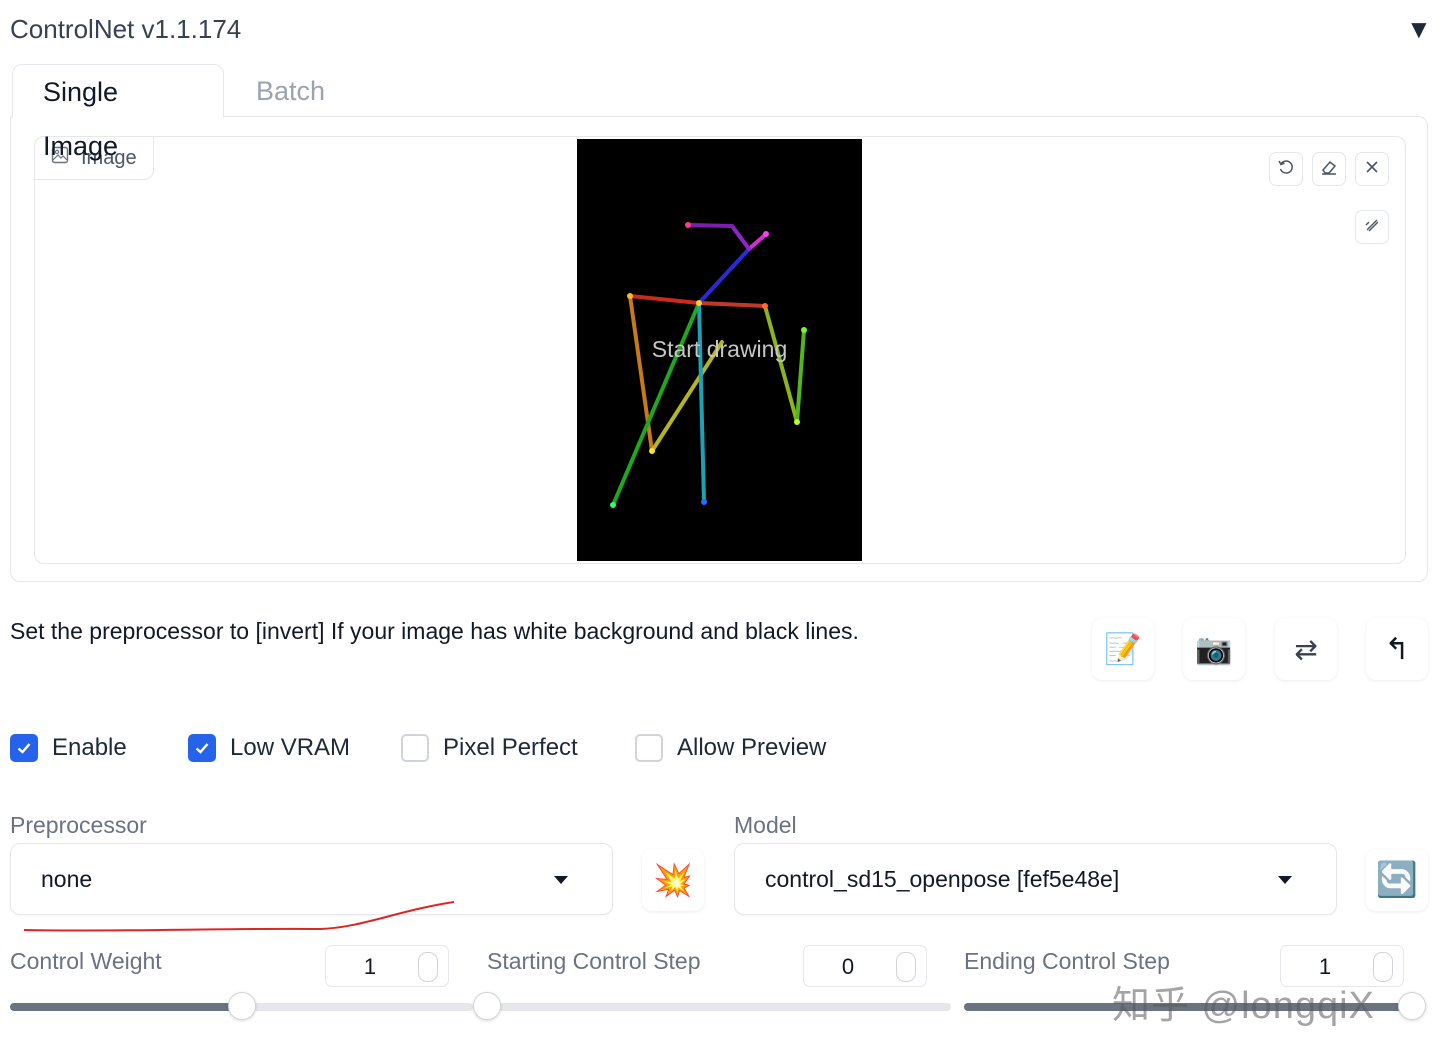  What do you see at coordinates (290, 748) in the screenshot?
I see `low-vram-label: Low VRAM` at bounding box center [290, 748].